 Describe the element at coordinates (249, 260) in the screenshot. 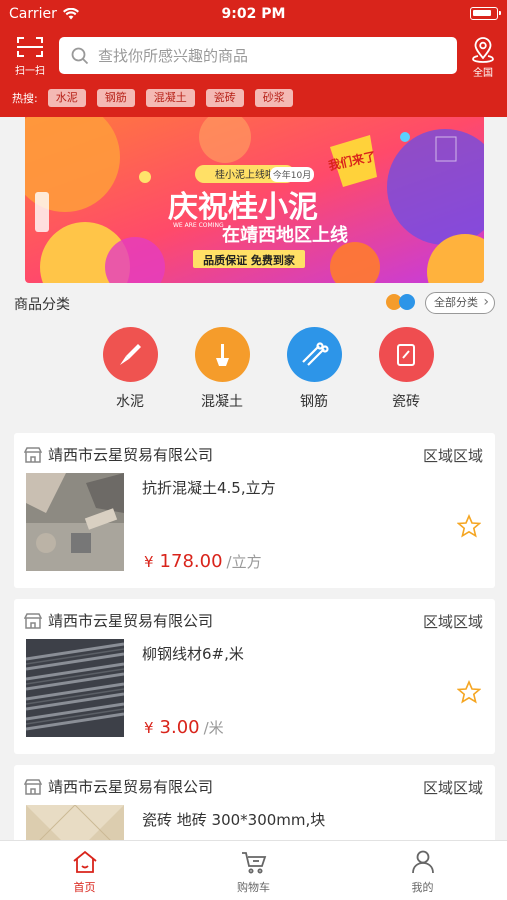

I see `banner-slogan: 品质保证 免费到家` at that location.